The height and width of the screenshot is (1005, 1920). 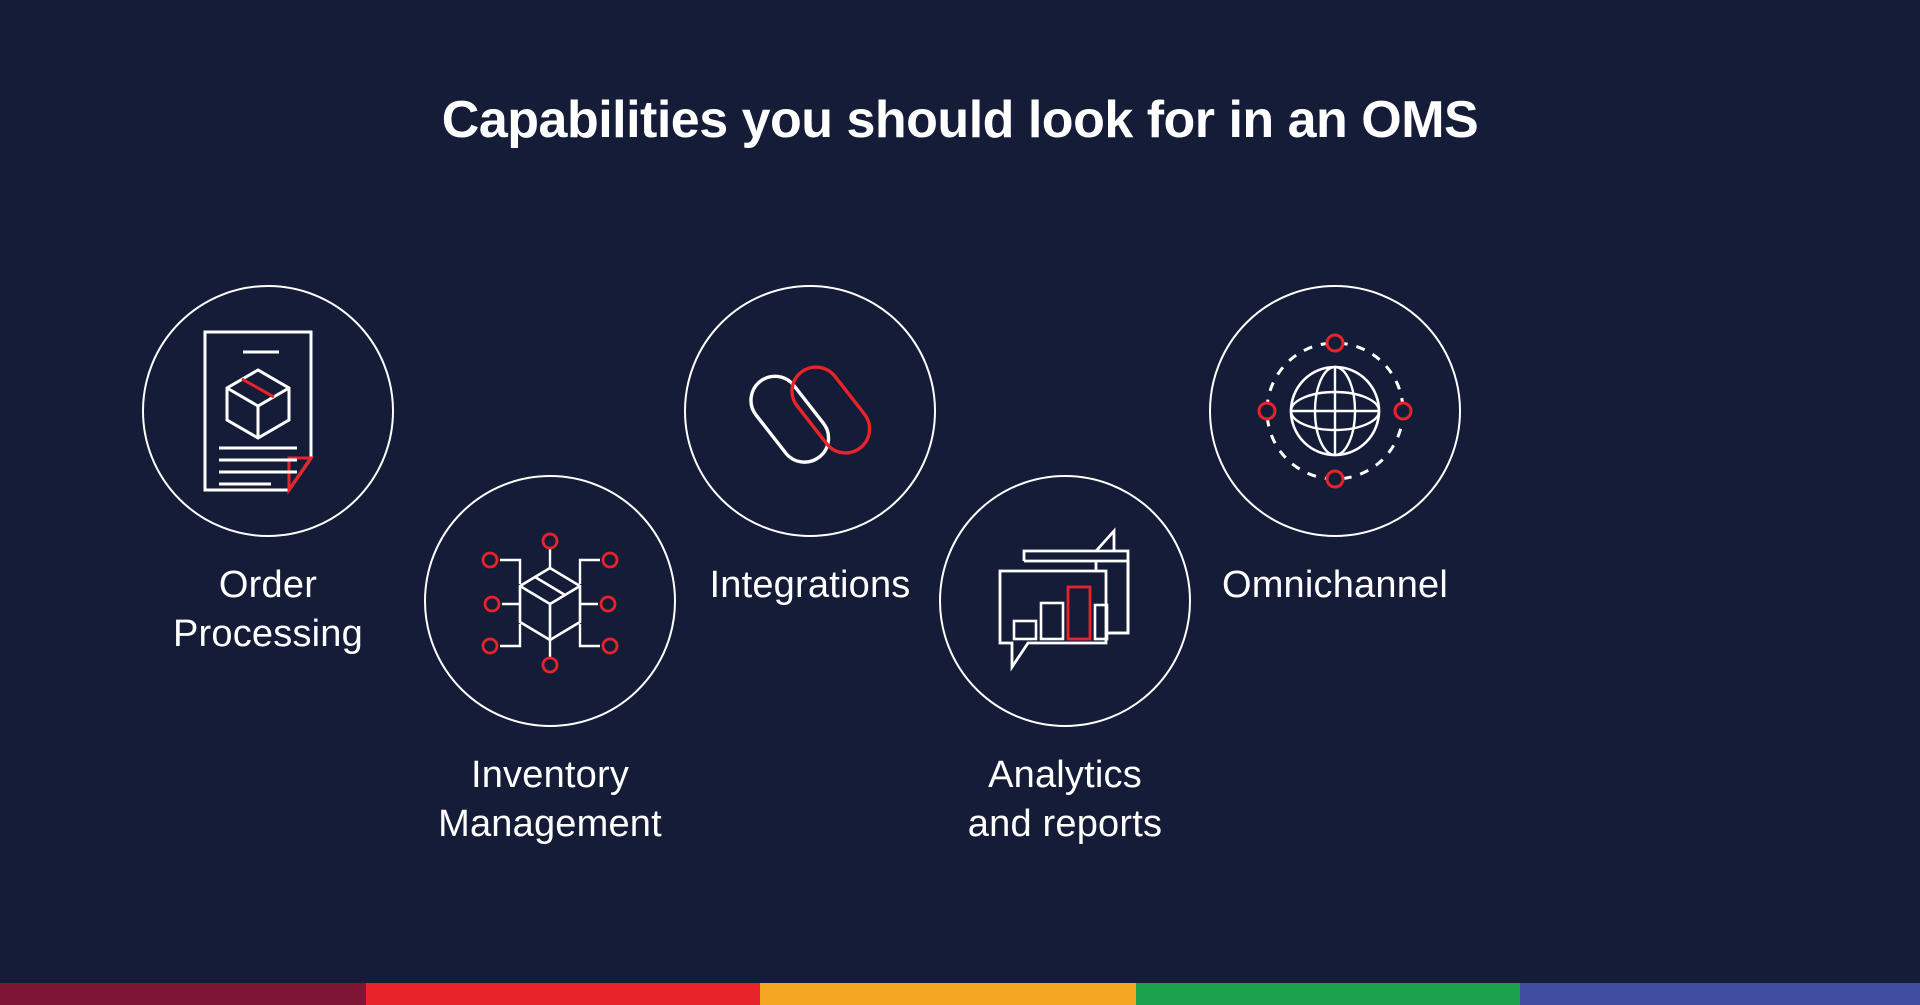 I want to click on capability-label-inventory-management: Inventory Management, so click(x=550, y=799).